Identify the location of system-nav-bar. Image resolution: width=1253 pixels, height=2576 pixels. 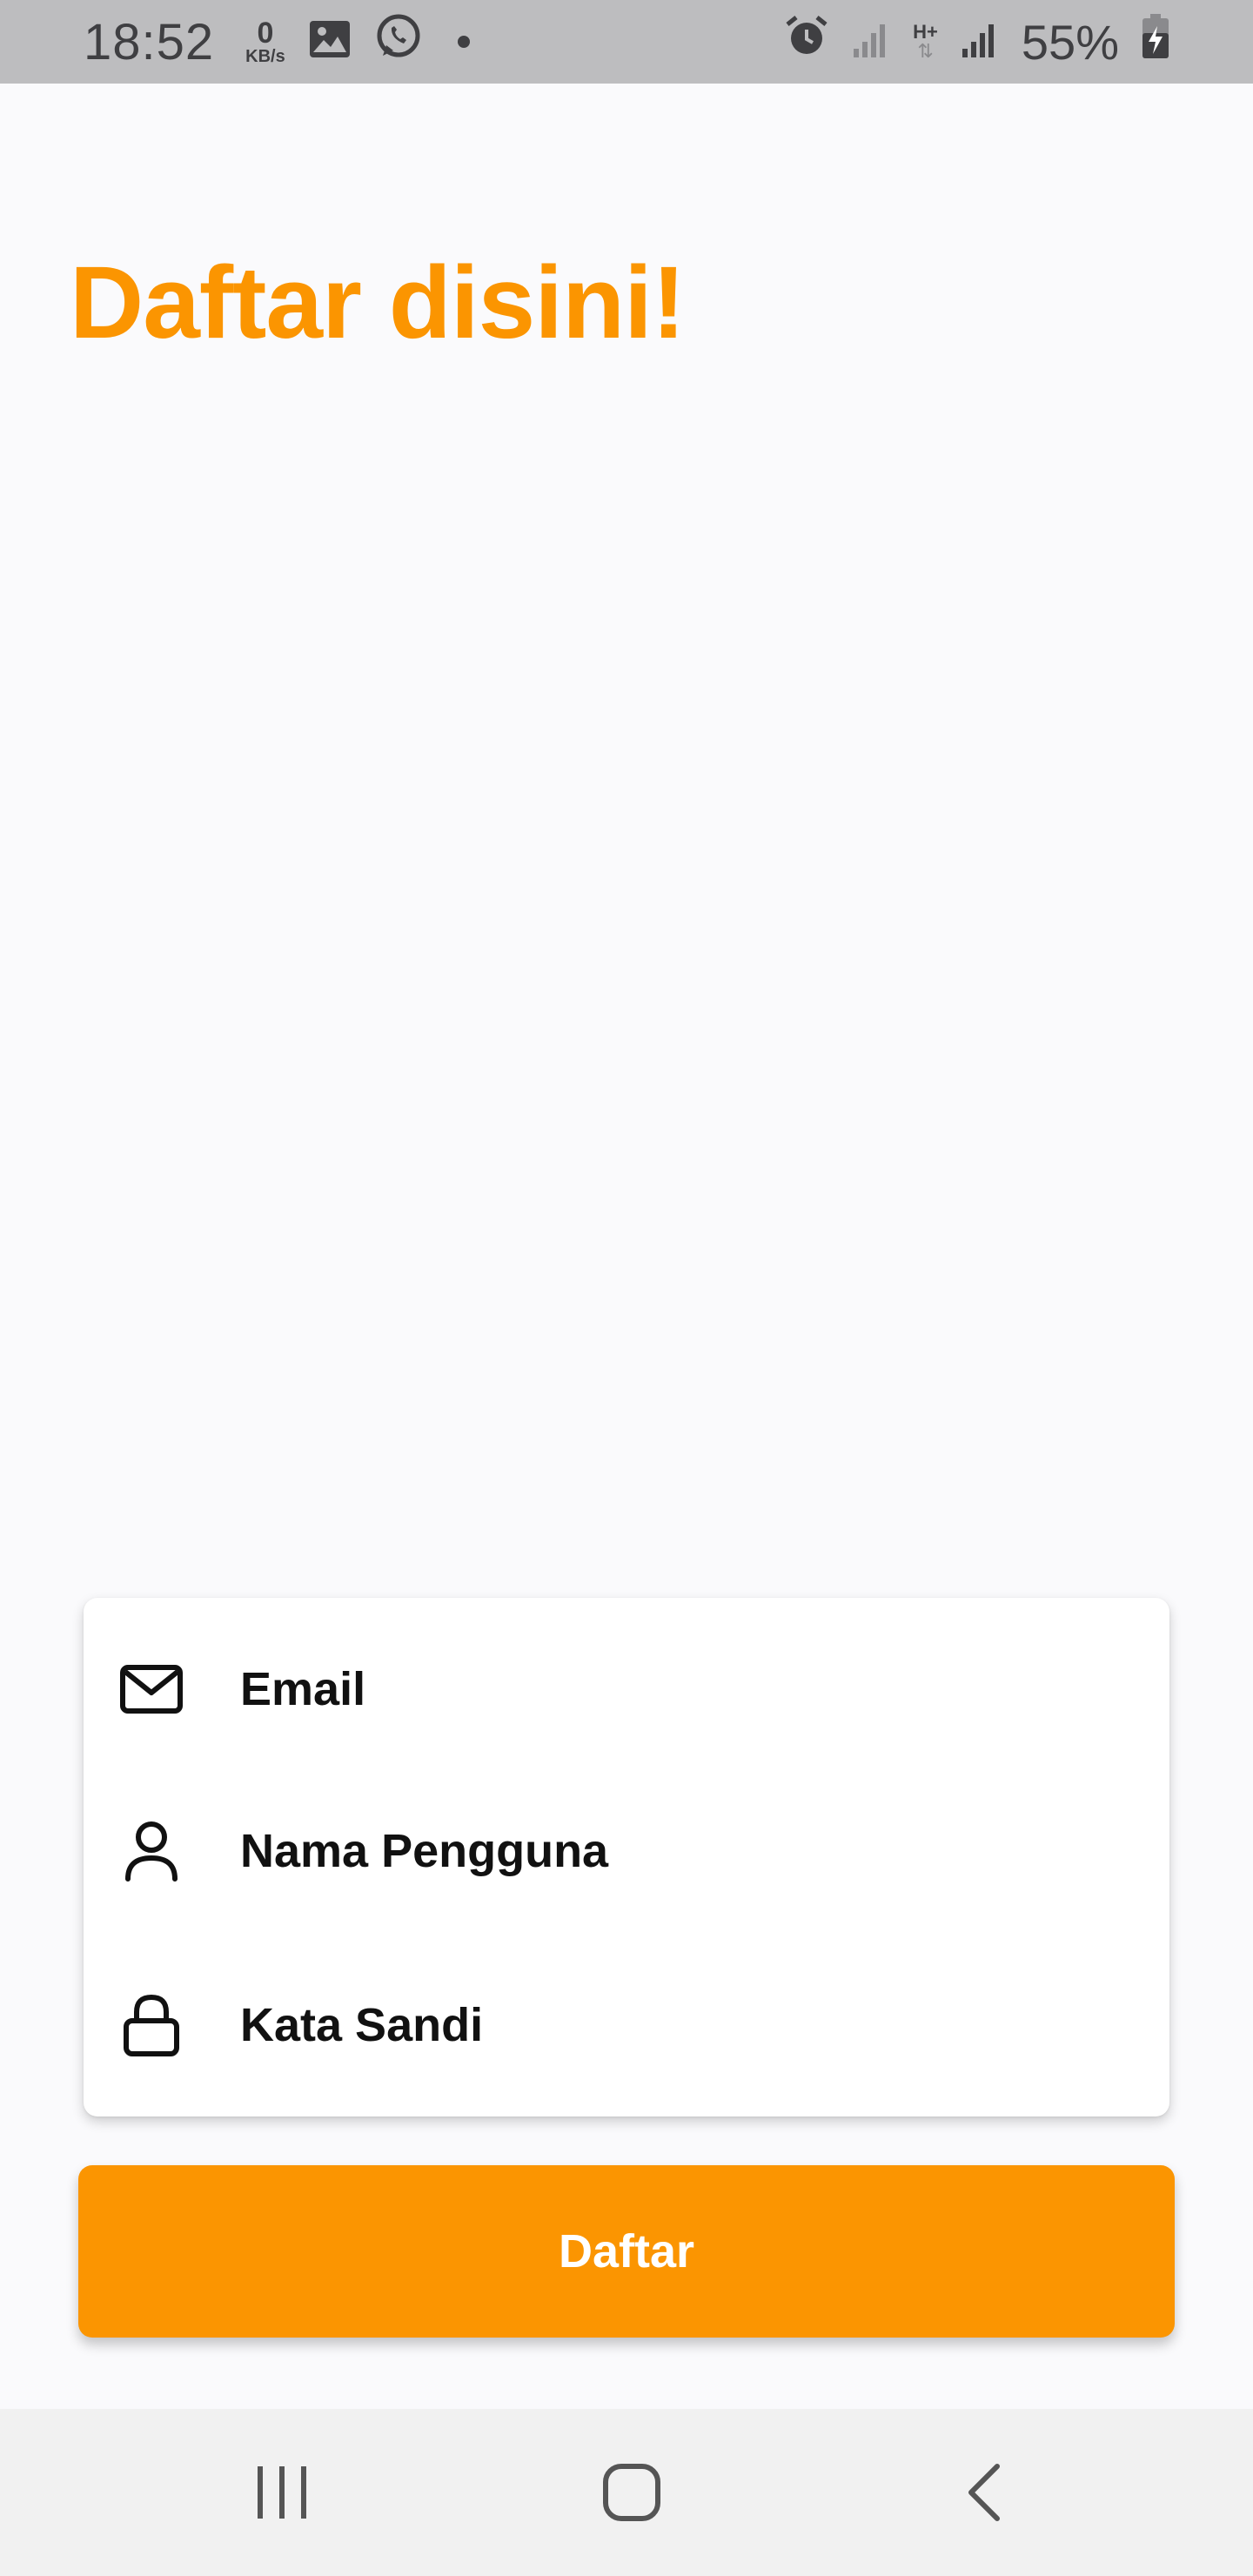
(626, 2492).